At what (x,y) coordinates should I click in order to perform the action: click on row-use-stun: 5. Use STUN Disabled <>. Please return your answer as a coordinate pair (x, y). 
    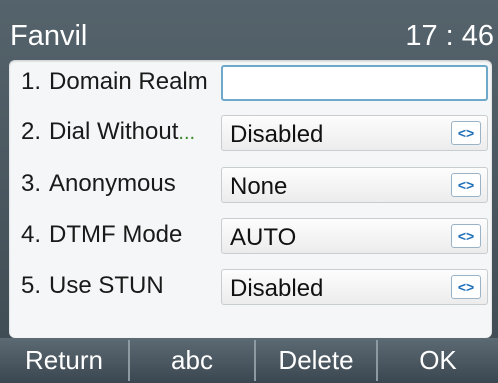
    Looking at the image, I should click on (250, 287).